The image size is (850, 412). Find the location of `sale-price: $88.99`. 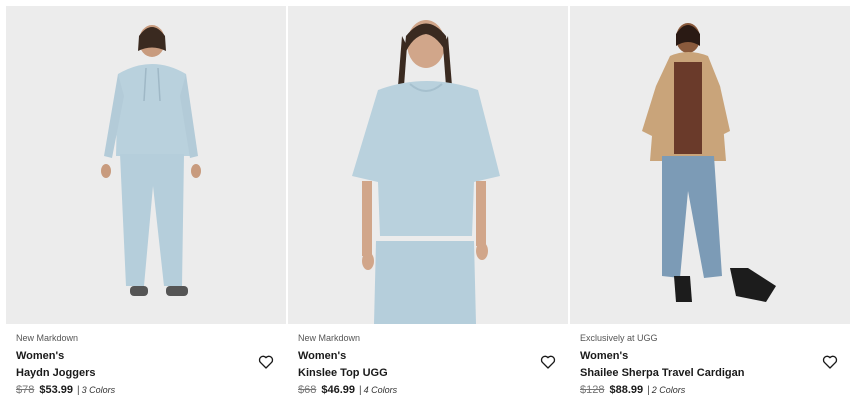

sale-price: $88.99 is located at coordinates (626, 390).